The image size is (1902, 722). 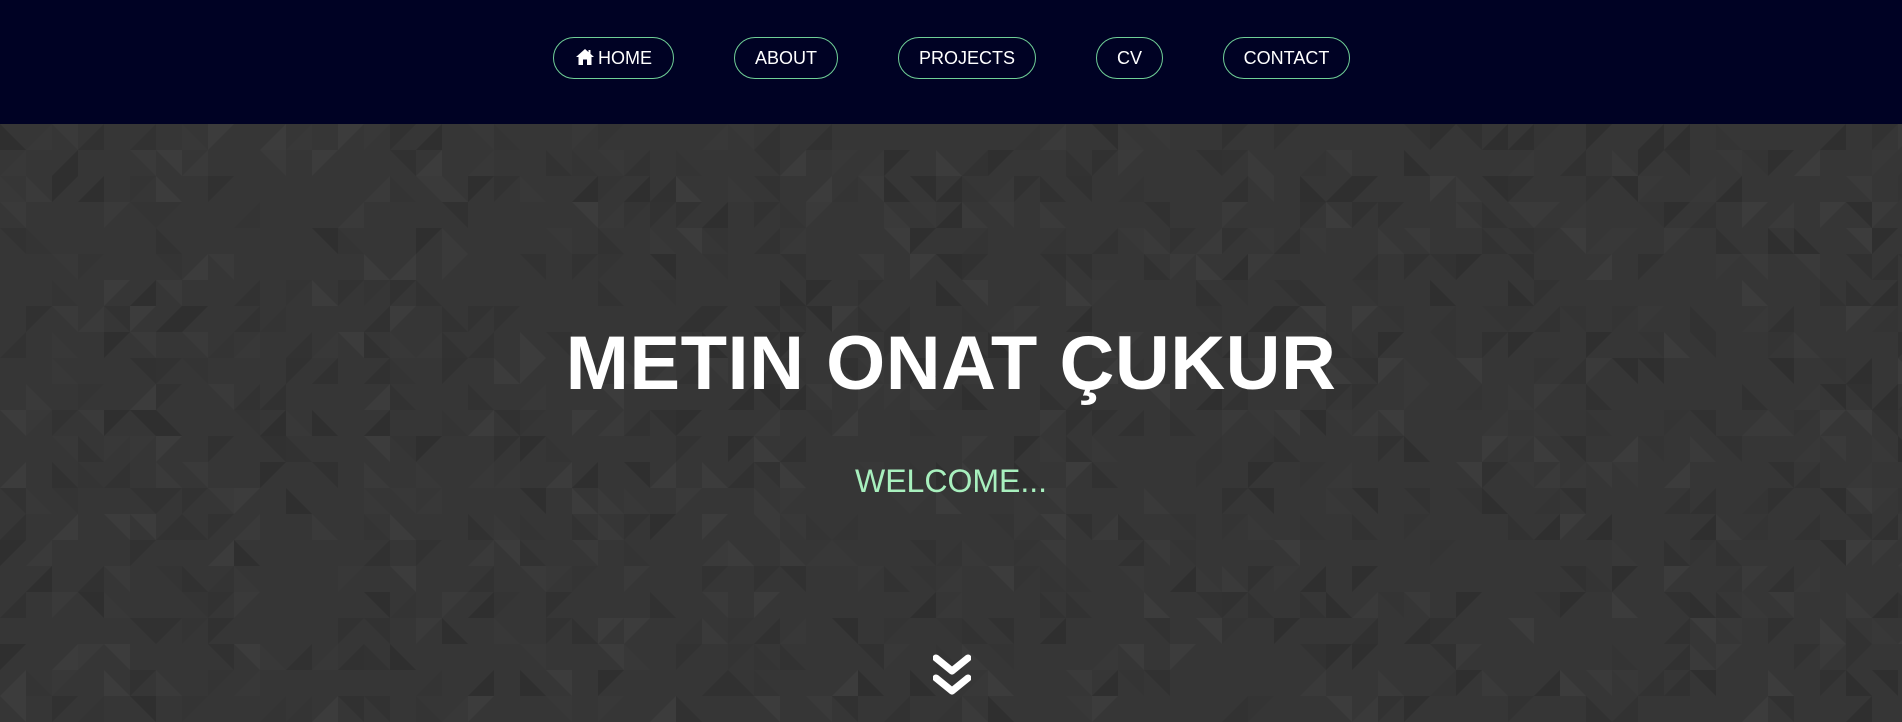 What do you see at coordinates (585, 57) in the screenshot?
I see `home-icon` at bounding box center [585, 57].